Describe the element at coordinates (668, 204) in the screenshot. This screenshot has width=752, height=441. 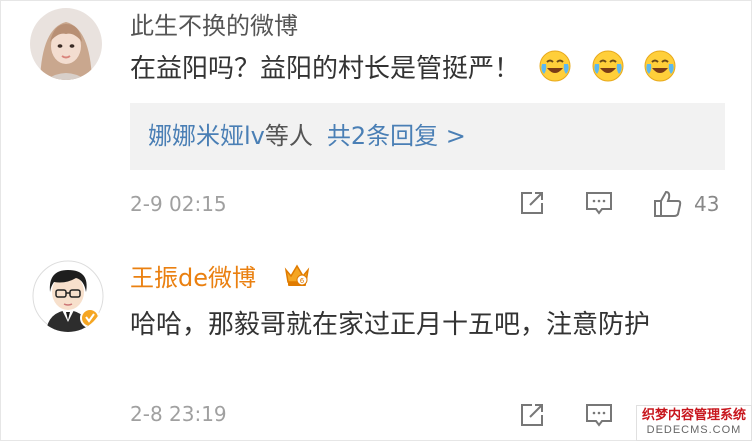
I see `like-icon` at that location.